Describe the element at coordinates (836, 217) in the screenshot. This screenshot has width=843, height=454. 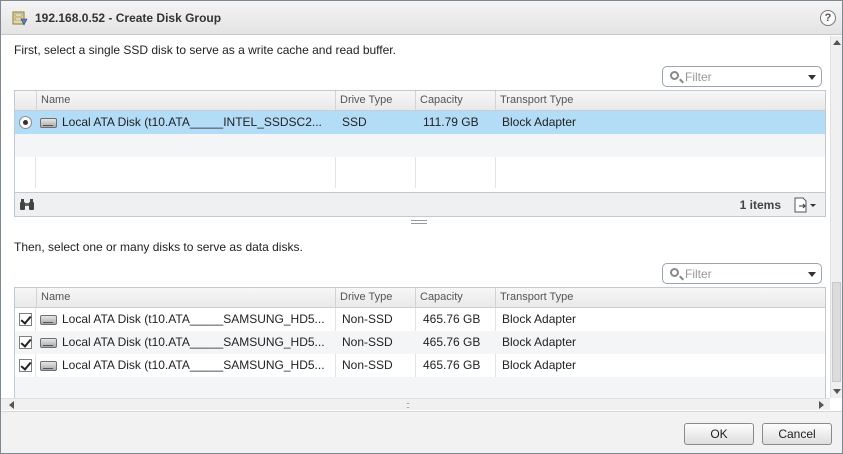
I see `vertical-scrollbar` at that location.